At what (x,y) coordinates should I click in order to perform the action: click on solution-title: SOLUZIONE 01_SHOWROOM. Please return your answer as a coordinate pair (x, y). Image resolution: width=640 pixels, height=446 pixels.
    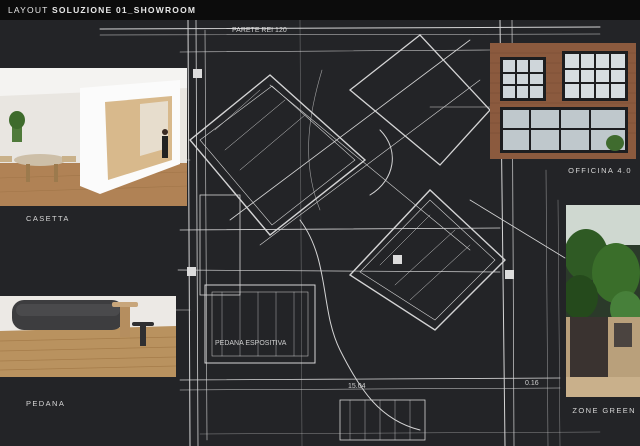
    Looking at the image, I should click on (124, 10).